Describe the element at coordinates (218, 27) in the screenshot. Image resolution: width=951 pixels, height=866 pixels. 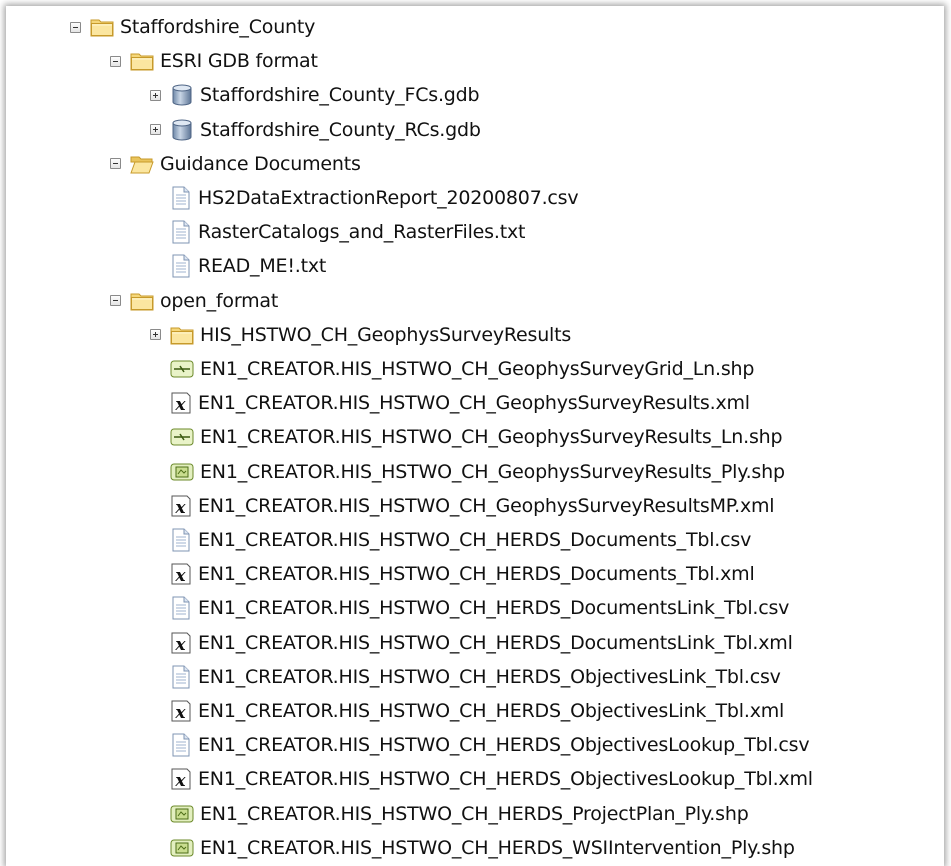
I see `tree-item-label: Staffordshire_County` at that location.